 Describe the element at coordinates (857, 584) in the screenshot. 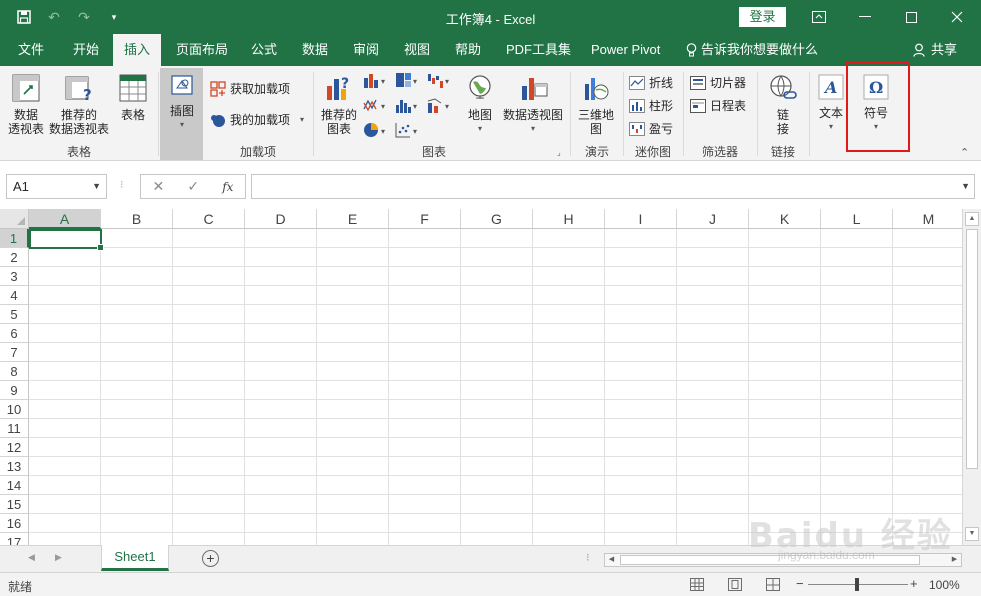

I see `zoom-slider-thumb` at that location.